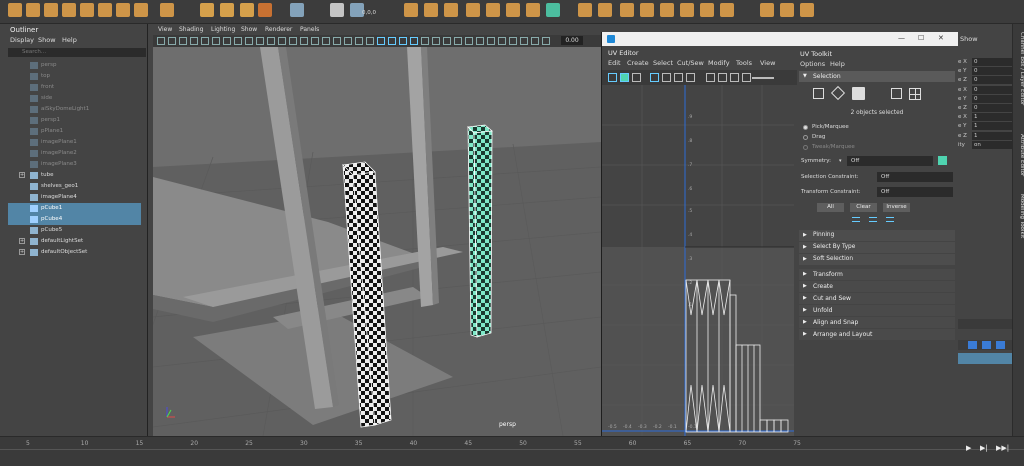 Image resolution: width=1024 pixels, height=466 pixels. Describe the element at coordinates (915, 192) in the screenshot. I see `transform-constraint-dropdown: Off` at that location.